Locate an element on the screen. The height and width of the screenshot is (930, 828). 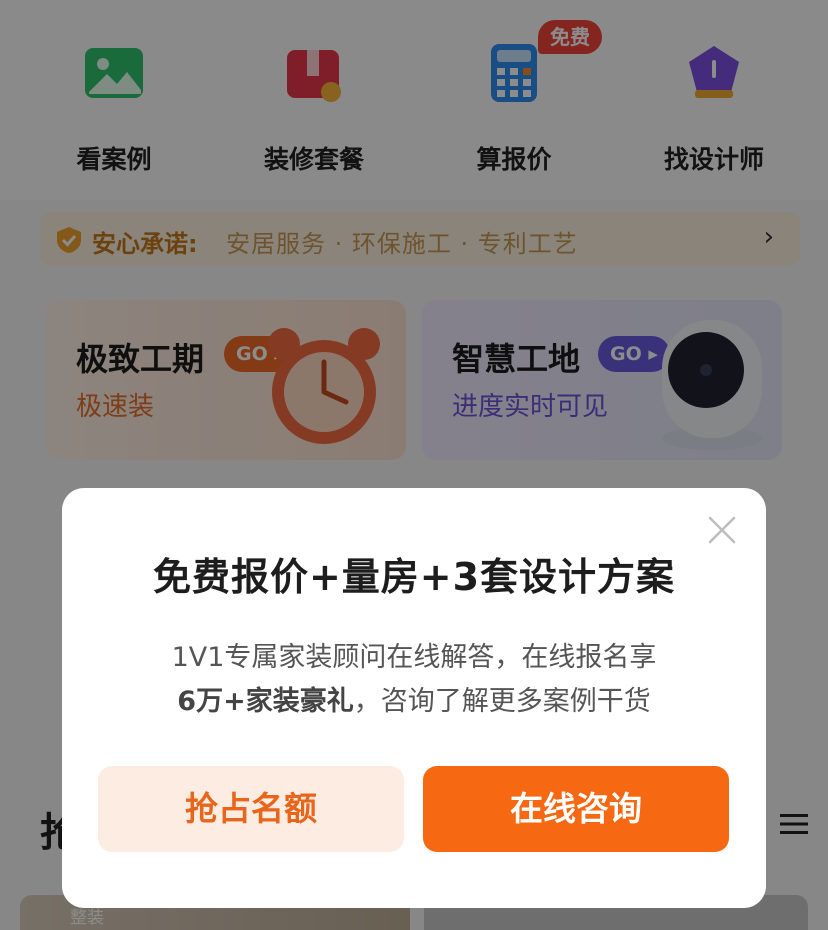
modal-description-rest: ，咨询了解更多案例干货 is located at coordinates (502, 701).